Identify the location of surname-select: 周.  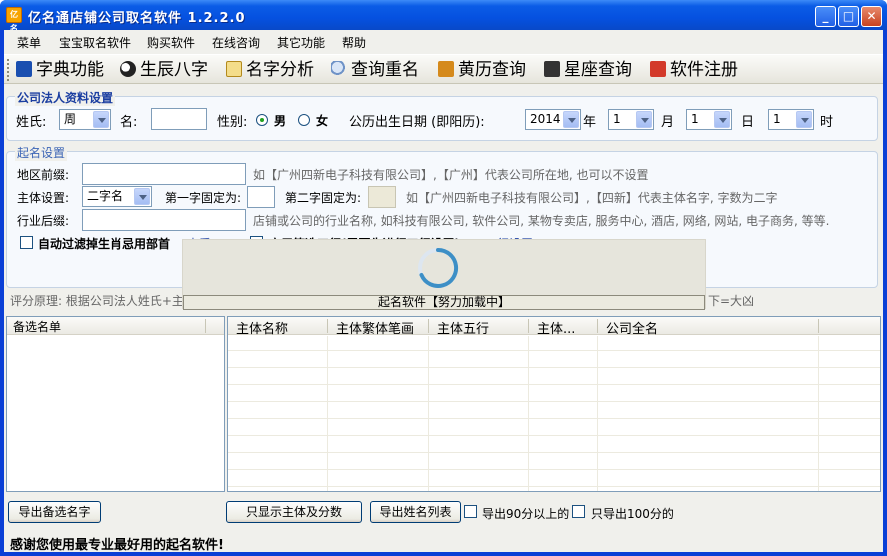
(85, 119).